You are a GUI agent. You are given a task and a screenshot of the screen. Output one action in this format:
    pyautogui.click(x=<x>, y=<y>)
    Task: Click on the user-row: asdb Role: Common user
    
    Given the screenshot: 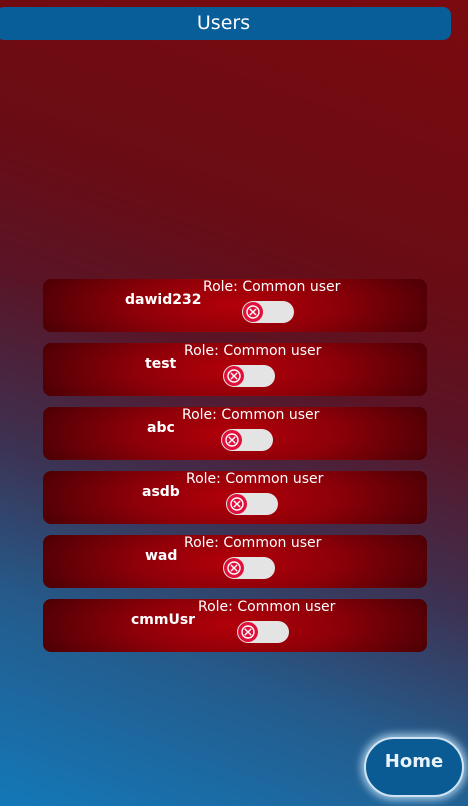 What is the action you would take?
    pyautogui.click(x=235, y=497)
    